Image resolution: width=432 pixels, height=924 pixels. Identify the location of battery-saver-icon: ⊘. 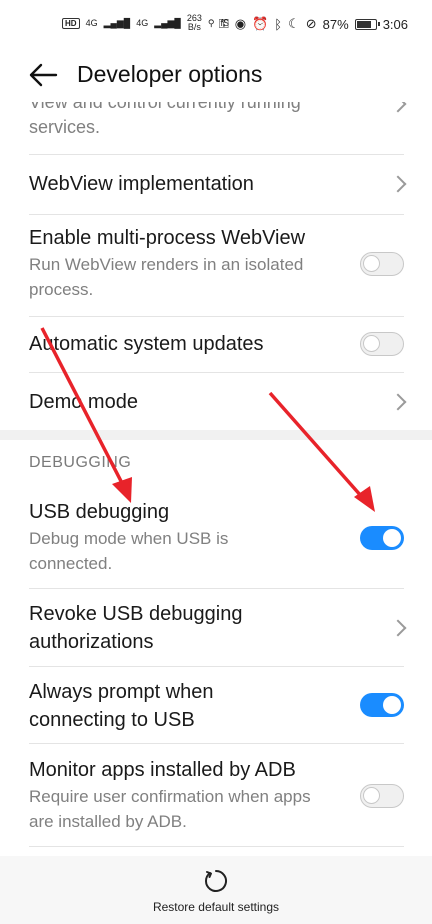
(311, 23).